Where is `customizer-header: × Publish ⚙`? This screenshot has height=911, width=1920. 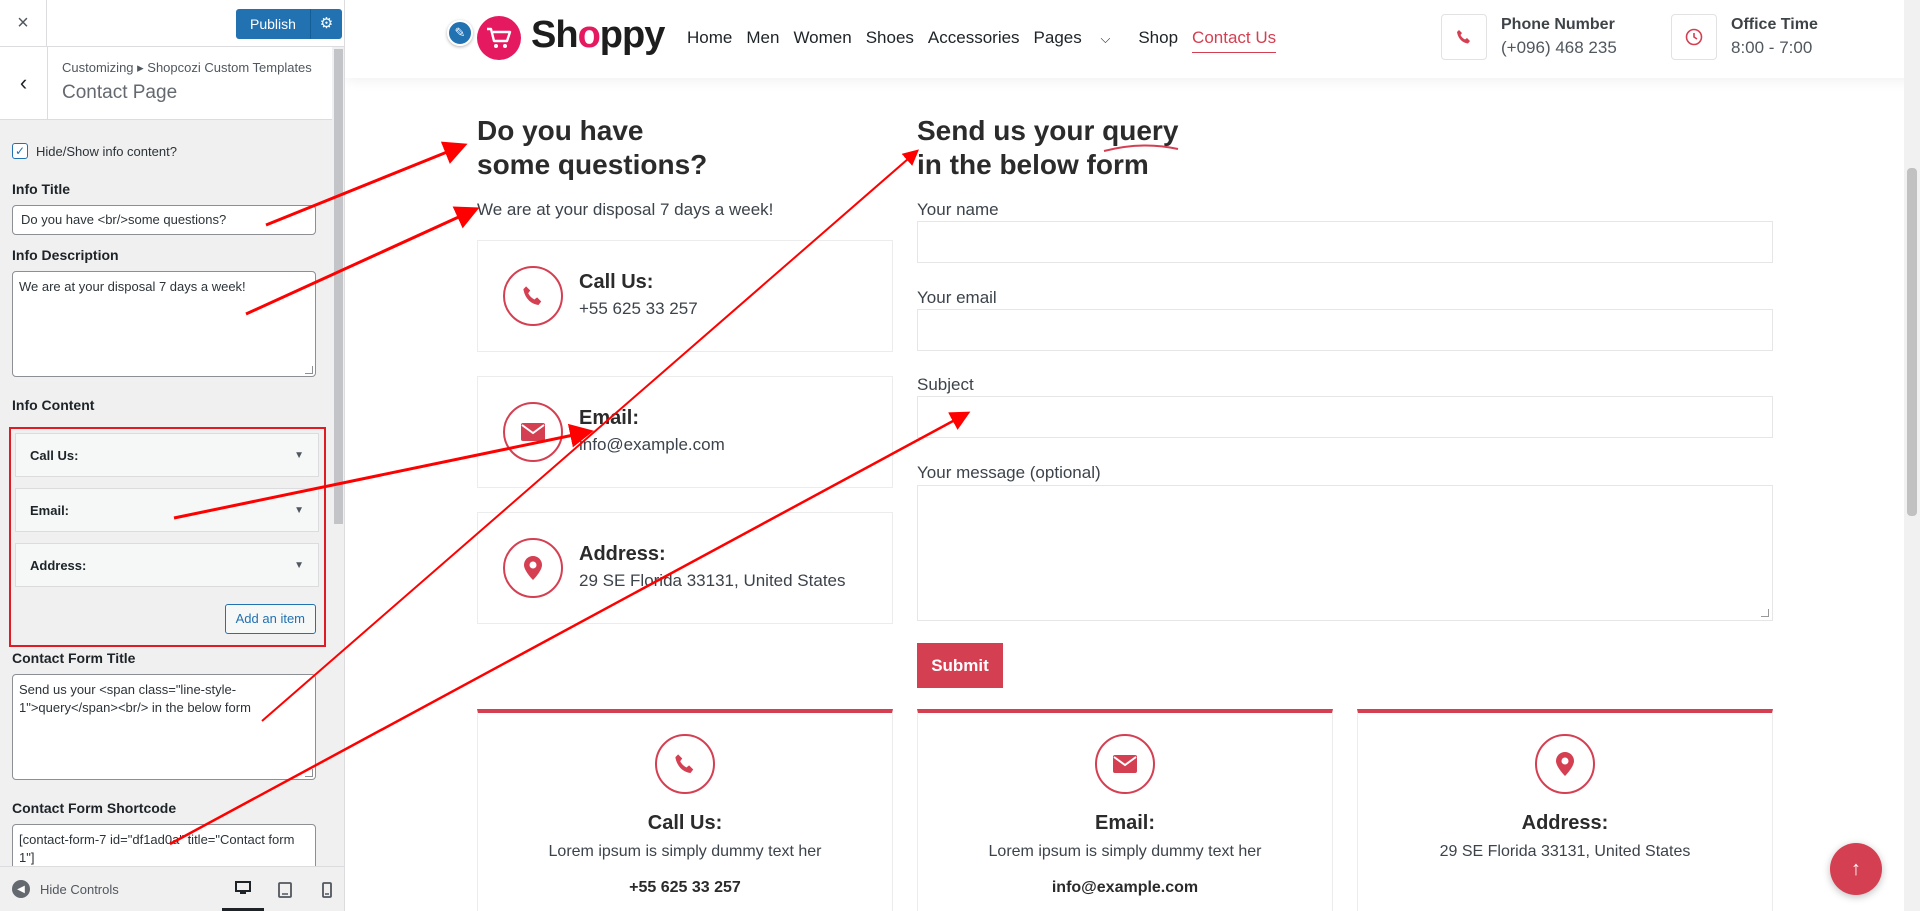 customizer-header: × Publish ⚙ is located at coordinates (172, 23).